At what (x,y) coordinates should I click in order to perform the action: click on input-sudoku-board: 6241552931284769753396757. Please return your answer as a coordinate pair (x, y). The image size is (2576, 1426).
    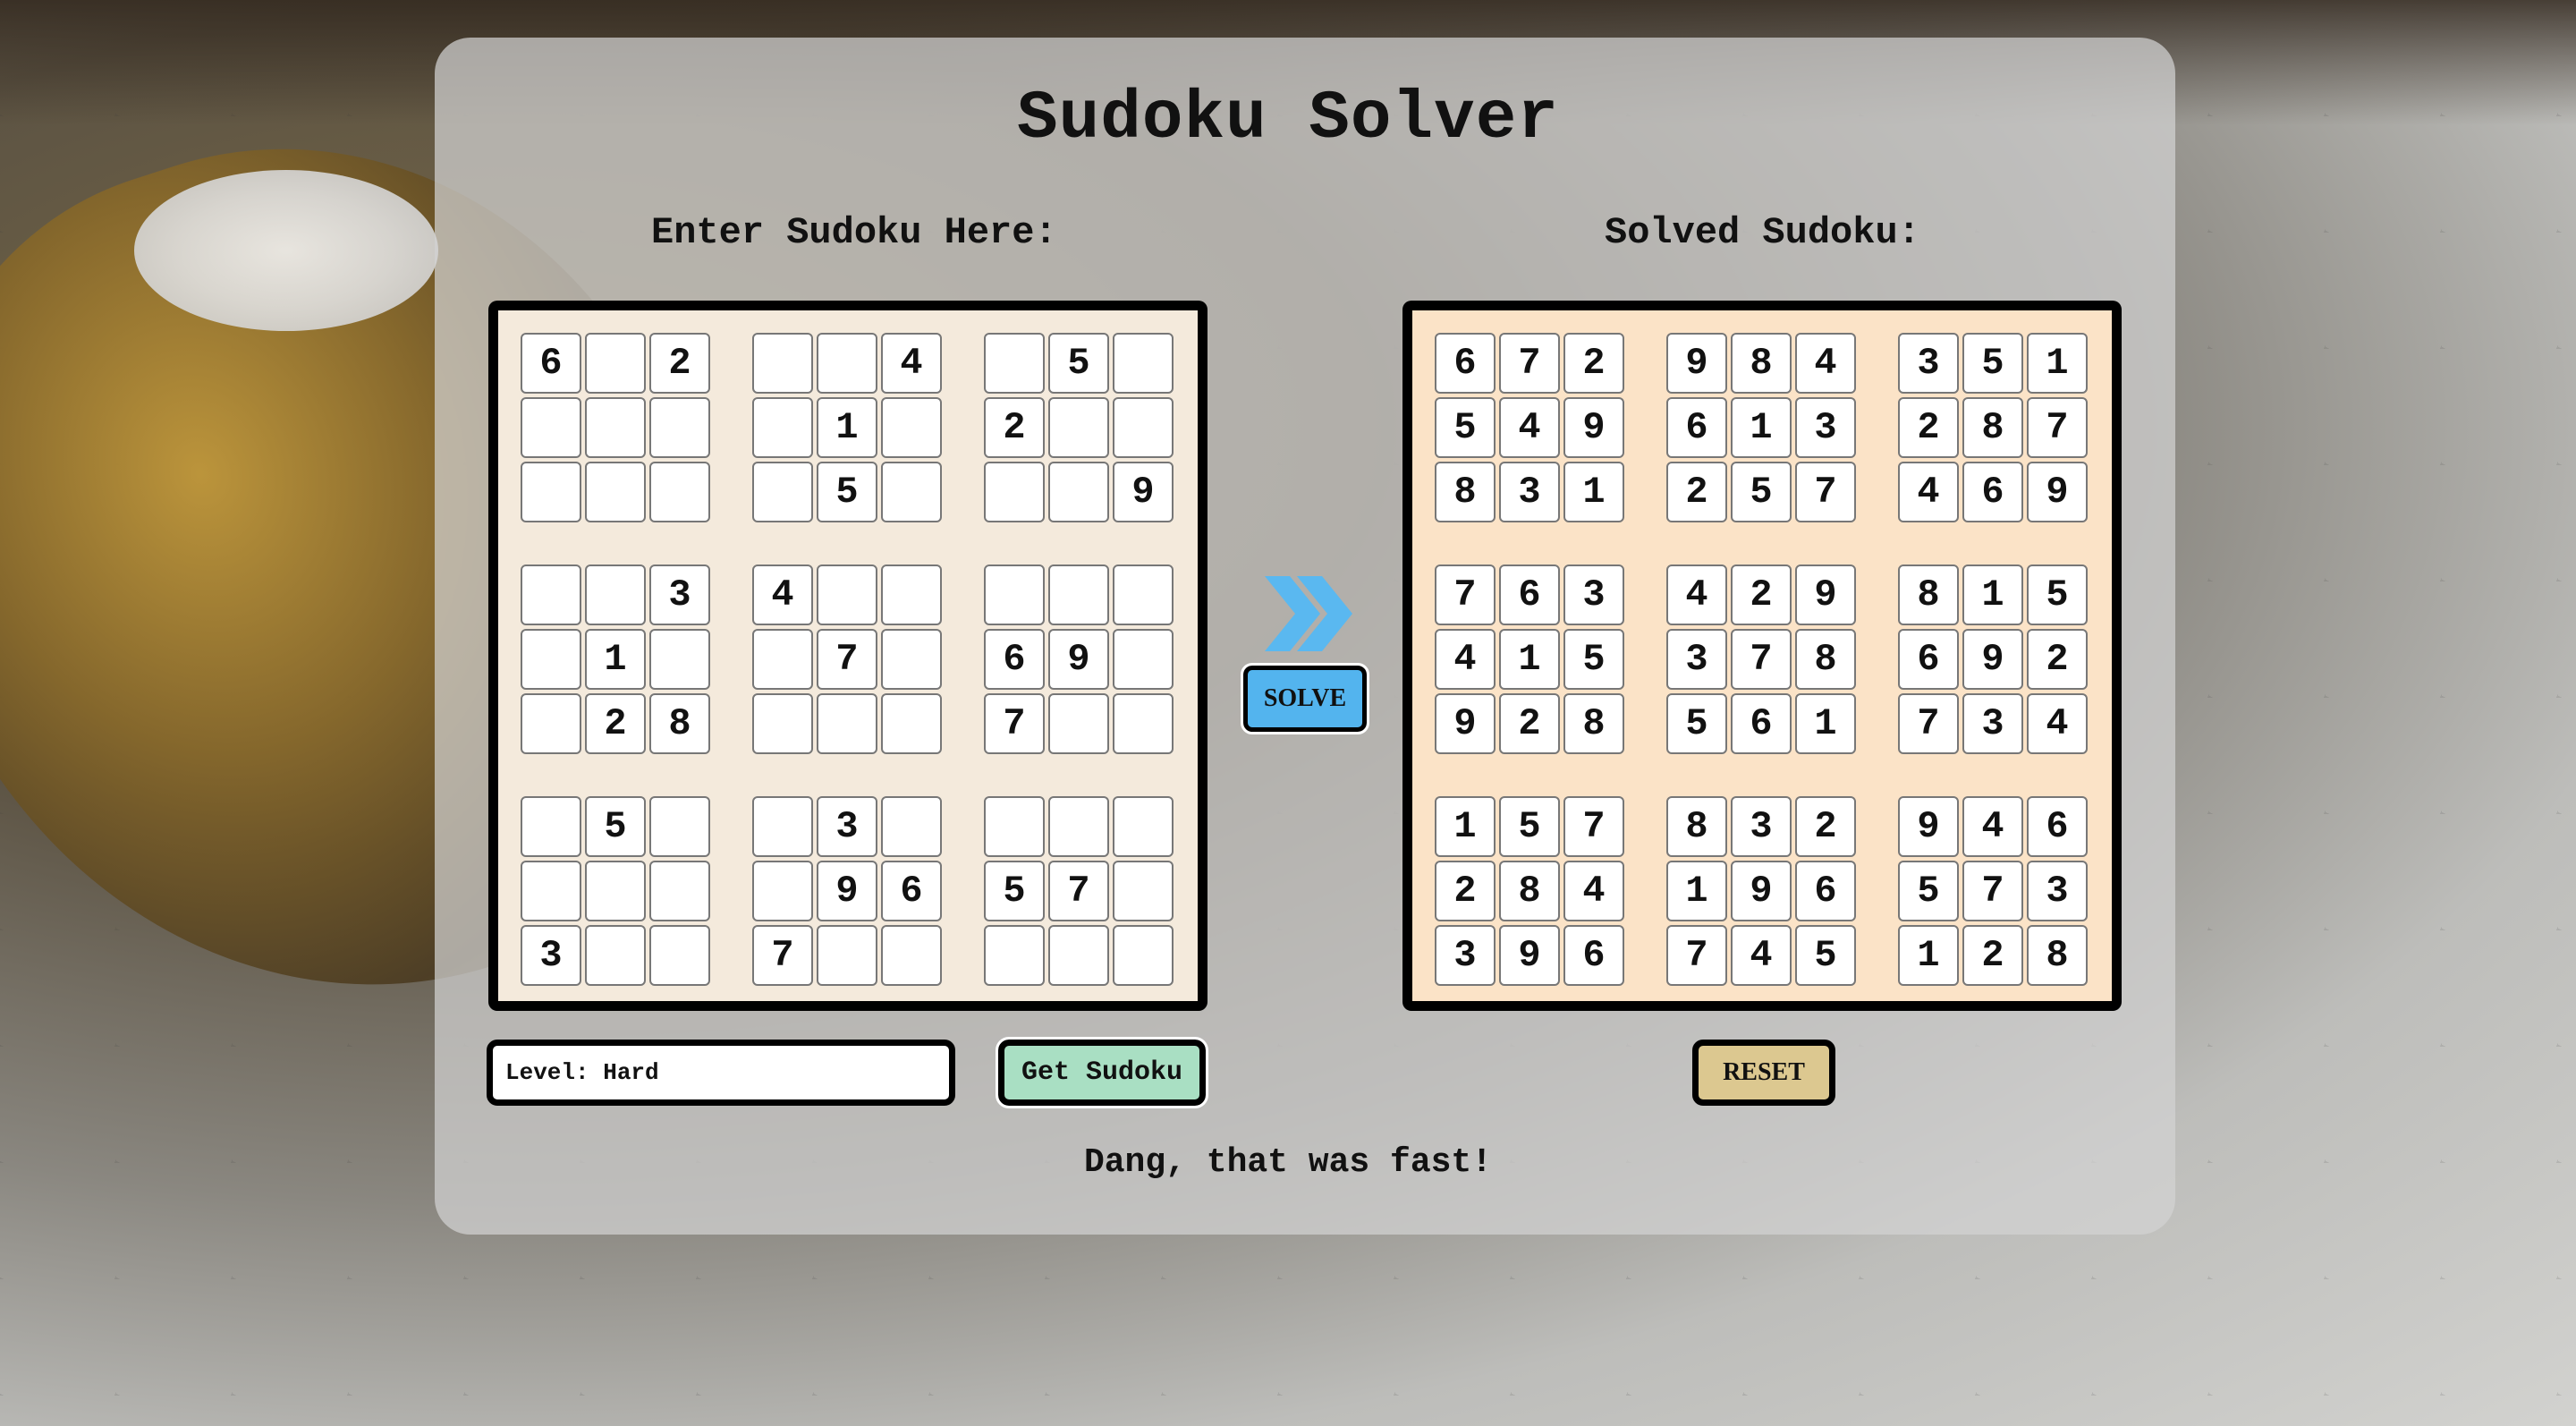
    Looking at the image, I should click on (848, 656).